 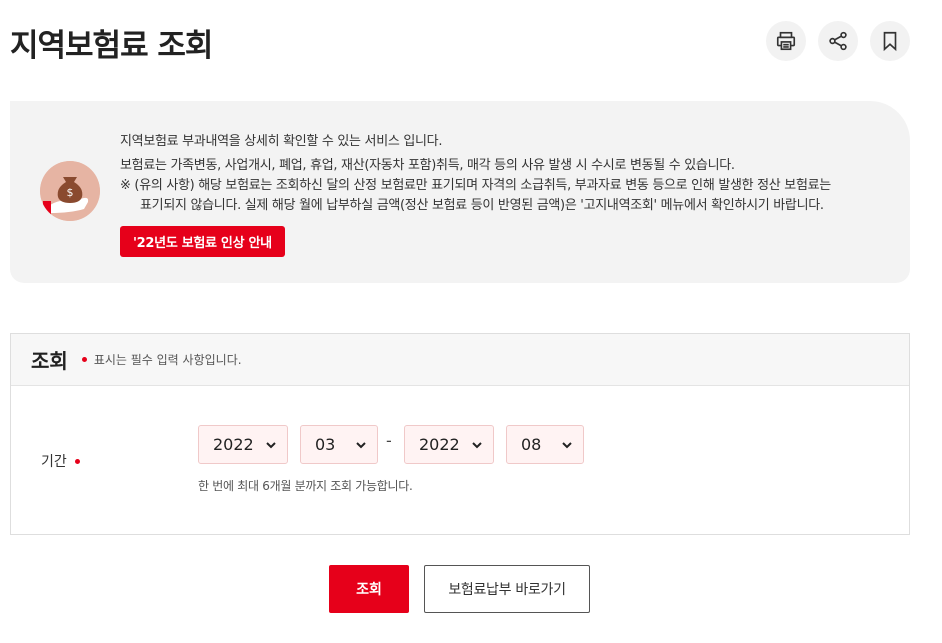 I want to click on search-button: 조회, so click(x=369, y=589).